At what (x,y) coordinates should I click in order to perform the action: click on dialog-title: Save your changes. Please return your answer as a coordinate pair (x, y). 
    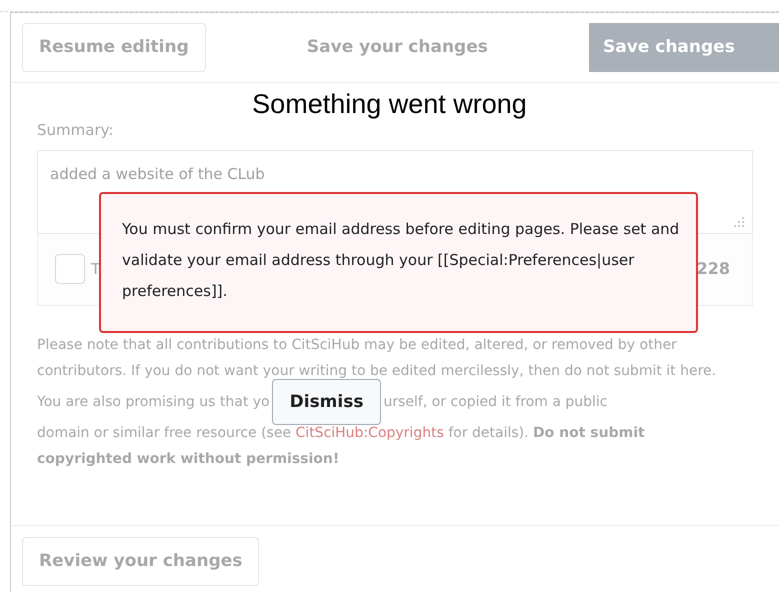
    Looking at the image, I should click on (397, 47).